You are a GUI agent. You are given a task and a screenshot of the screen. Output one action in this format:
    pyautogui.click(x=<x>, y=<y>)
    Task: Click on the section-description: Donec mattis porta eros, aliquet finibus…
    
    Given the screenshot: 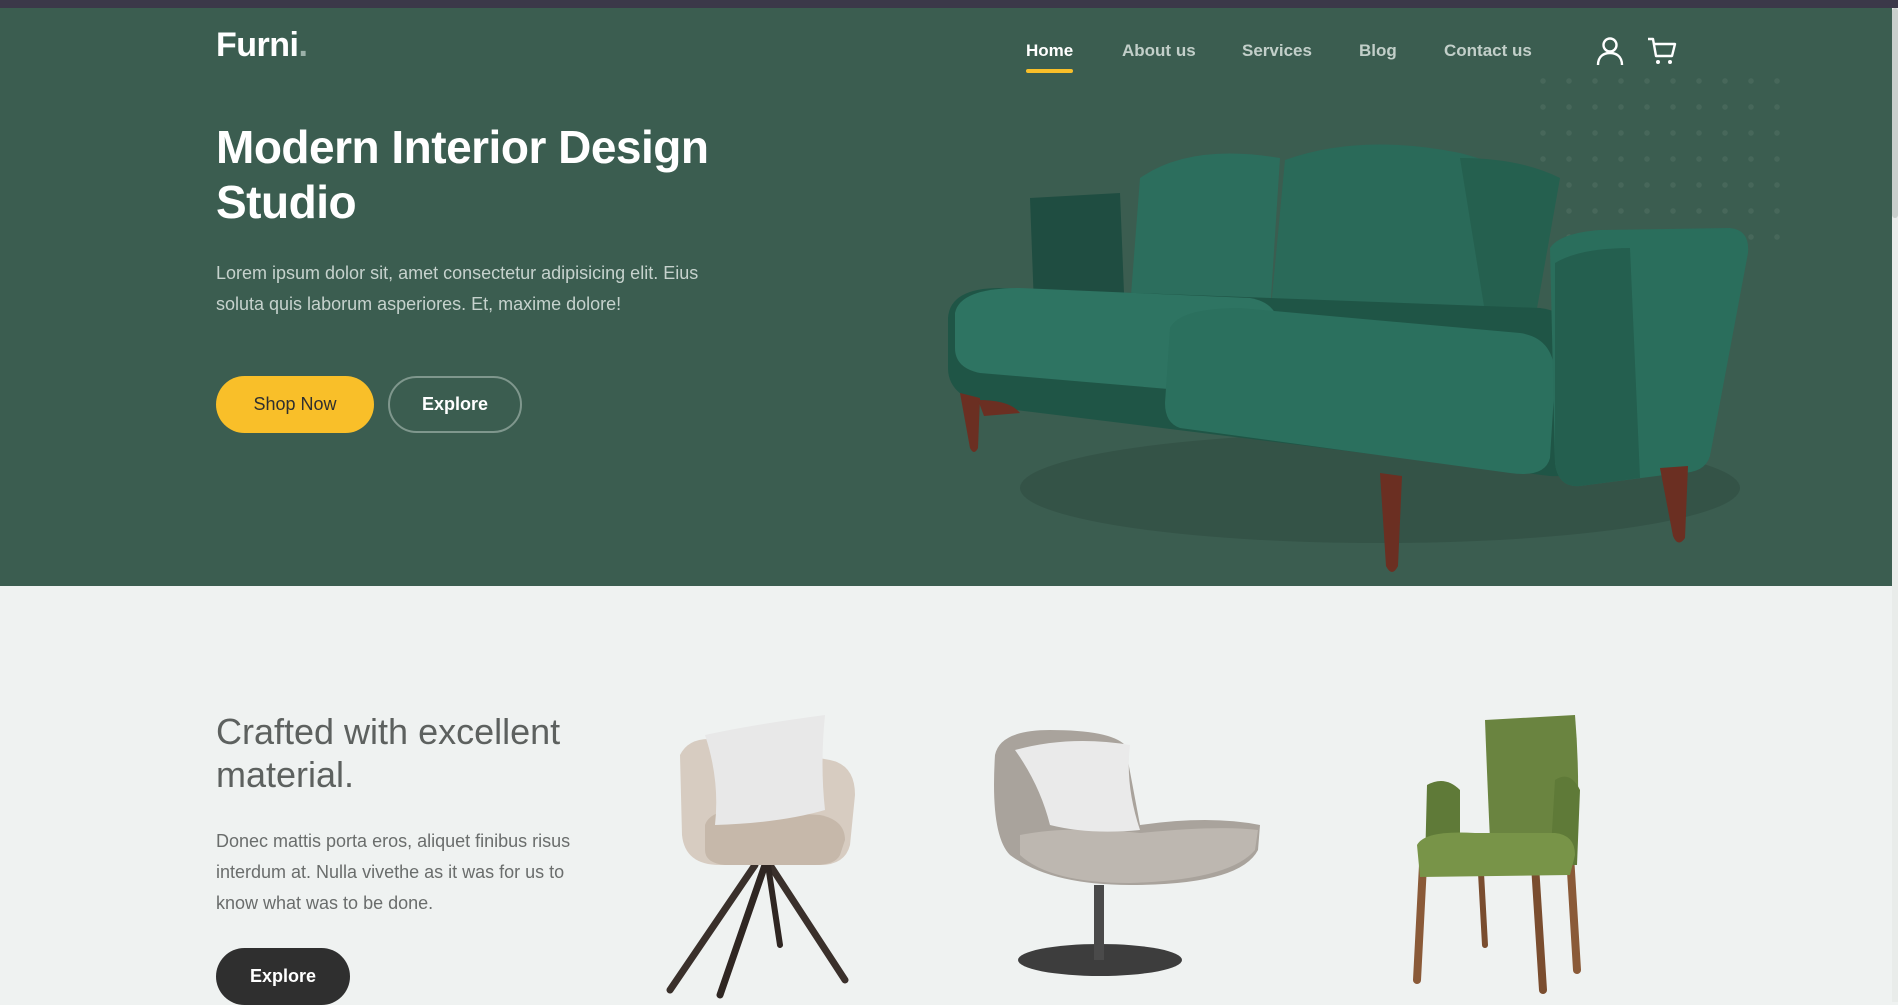 What is the action you would take?
    pyautogui.click(x=393, y=872)
    